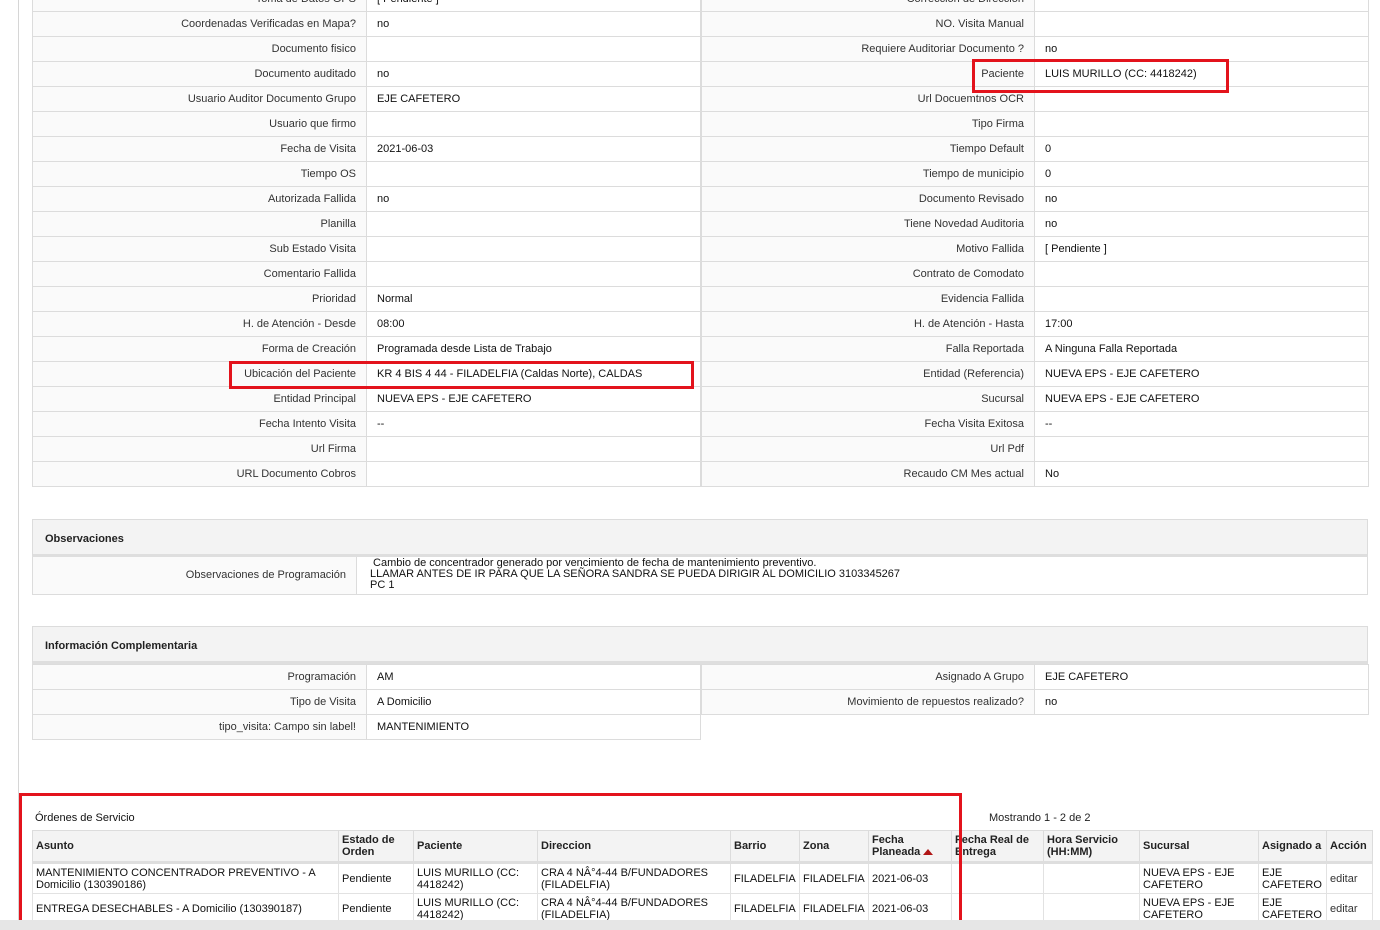  Describe the element at coordinates (199, 99) in the screenshot. I see `field-label: Usuario Auditor Documento Grupo` at that location.